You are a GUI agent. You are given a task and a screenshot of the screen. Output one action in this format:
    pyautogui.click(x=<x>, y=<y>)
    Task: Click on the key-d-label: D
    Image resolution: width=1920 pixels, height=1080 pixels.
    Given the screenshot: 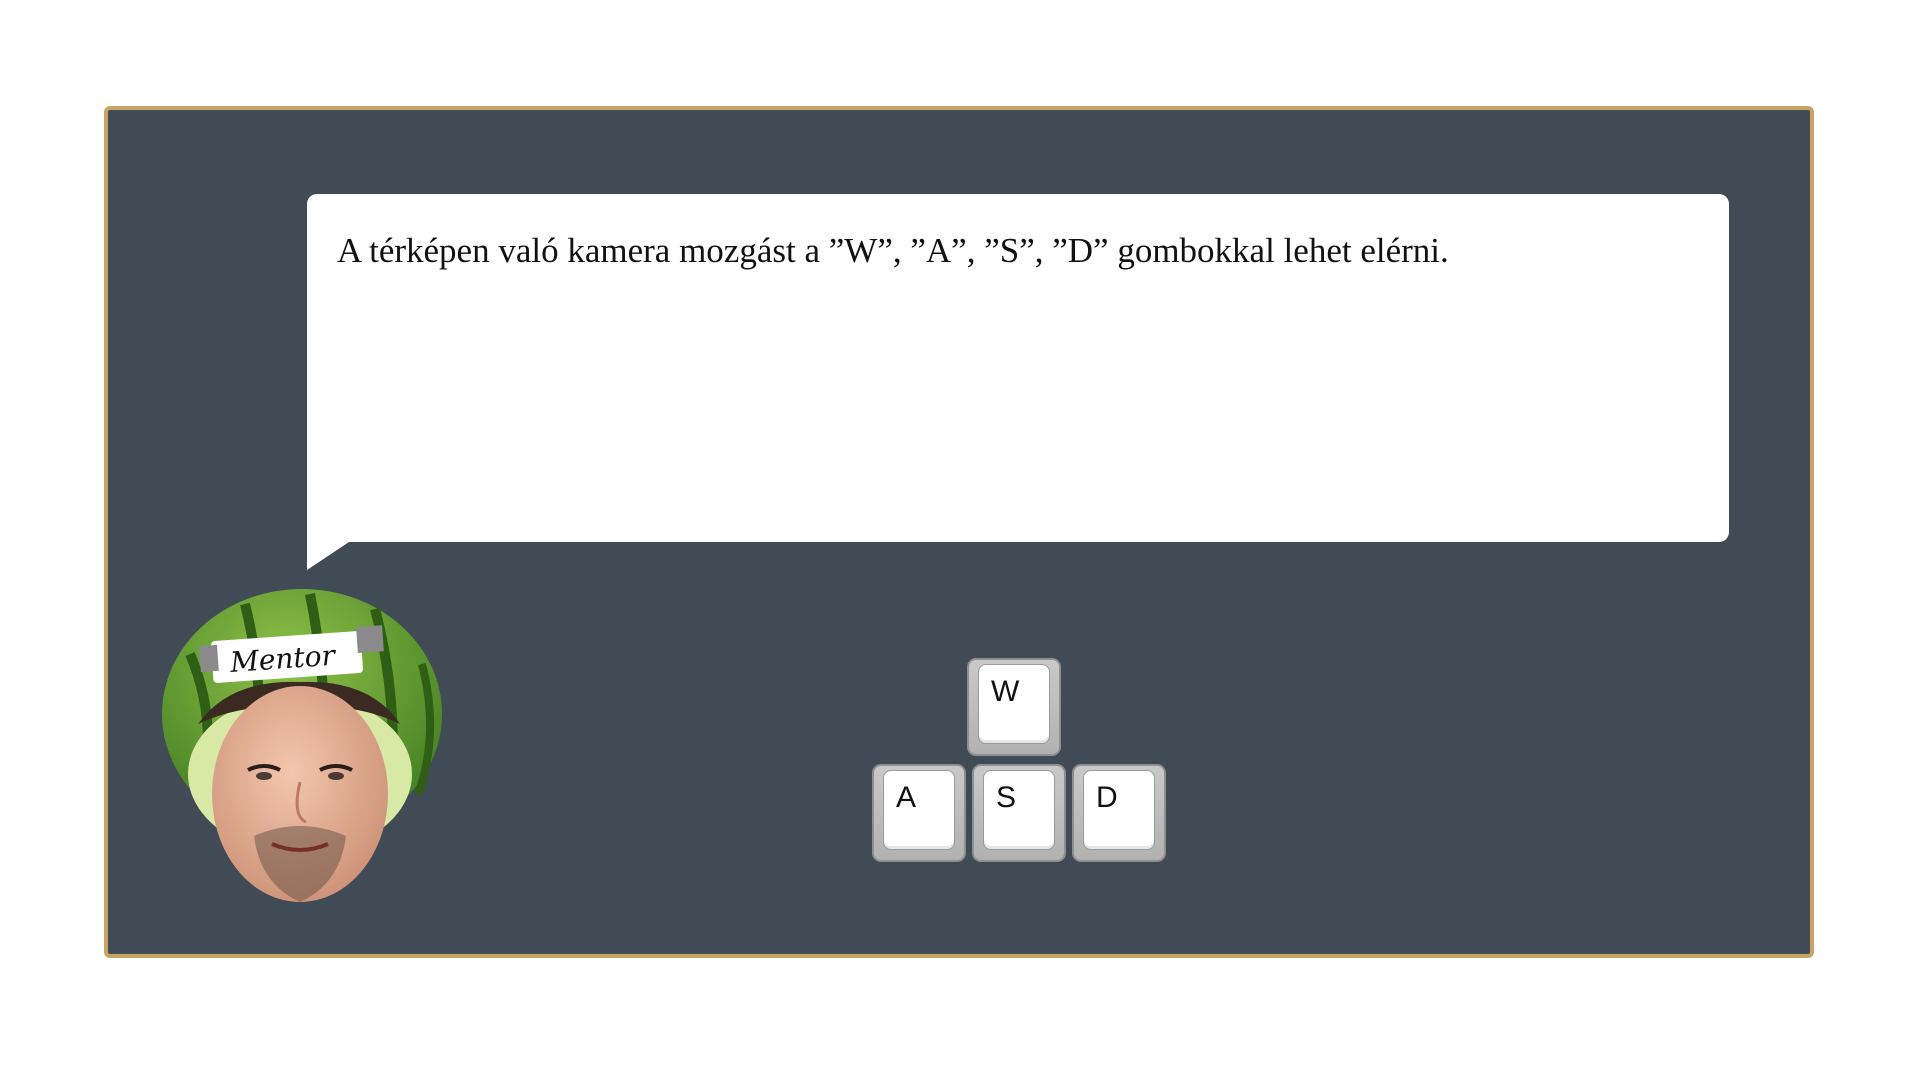 What is the action you would take?
    pyautogui.click(x=1107, y=797)
    